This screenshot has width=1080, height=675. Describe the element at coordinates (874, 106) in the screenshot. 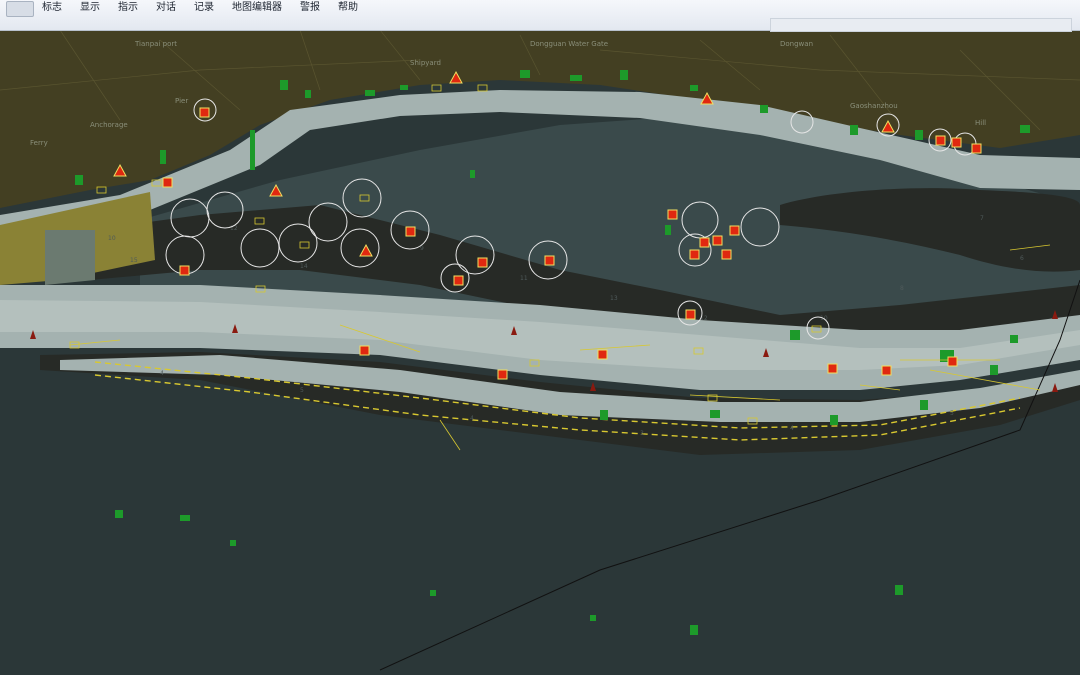

I see `svg-text: Gaoshanzhou` at that location.